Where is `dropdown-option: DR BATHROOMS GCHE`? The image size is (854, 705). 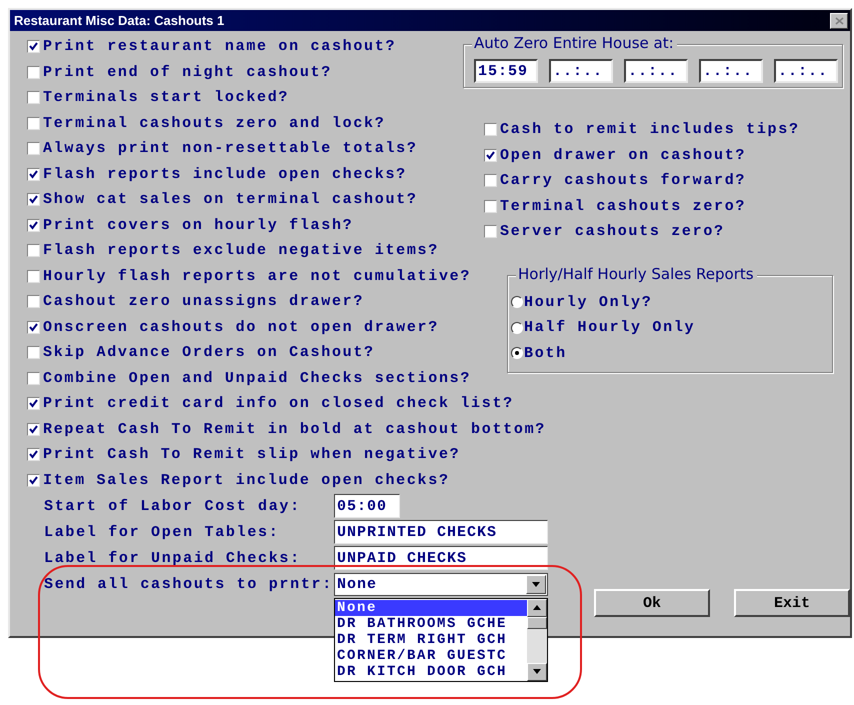 dropdown-option: DR BATHROOMS GCHE is located at coordinates (431, 624).